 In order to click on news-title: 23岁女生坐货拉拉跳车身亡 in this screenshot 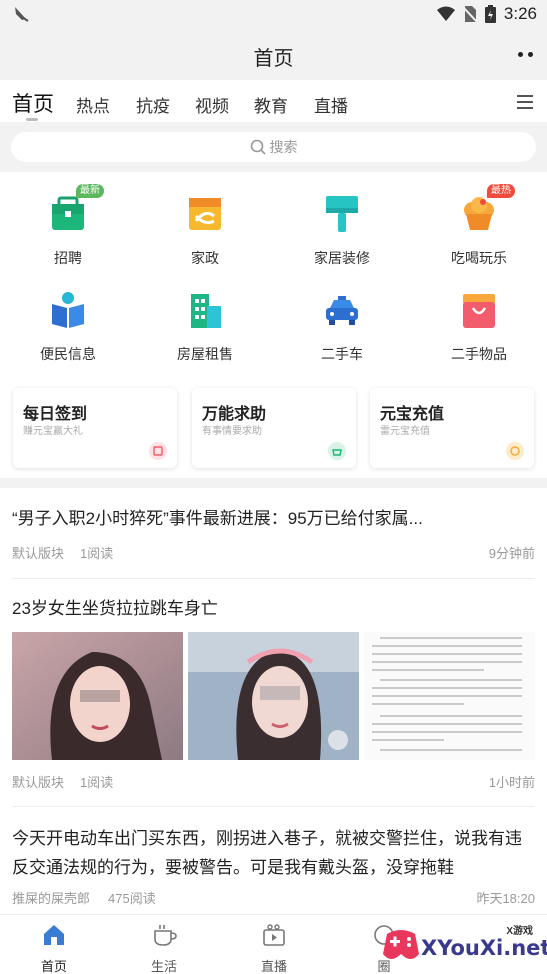, I will do `click(115, 608)`.